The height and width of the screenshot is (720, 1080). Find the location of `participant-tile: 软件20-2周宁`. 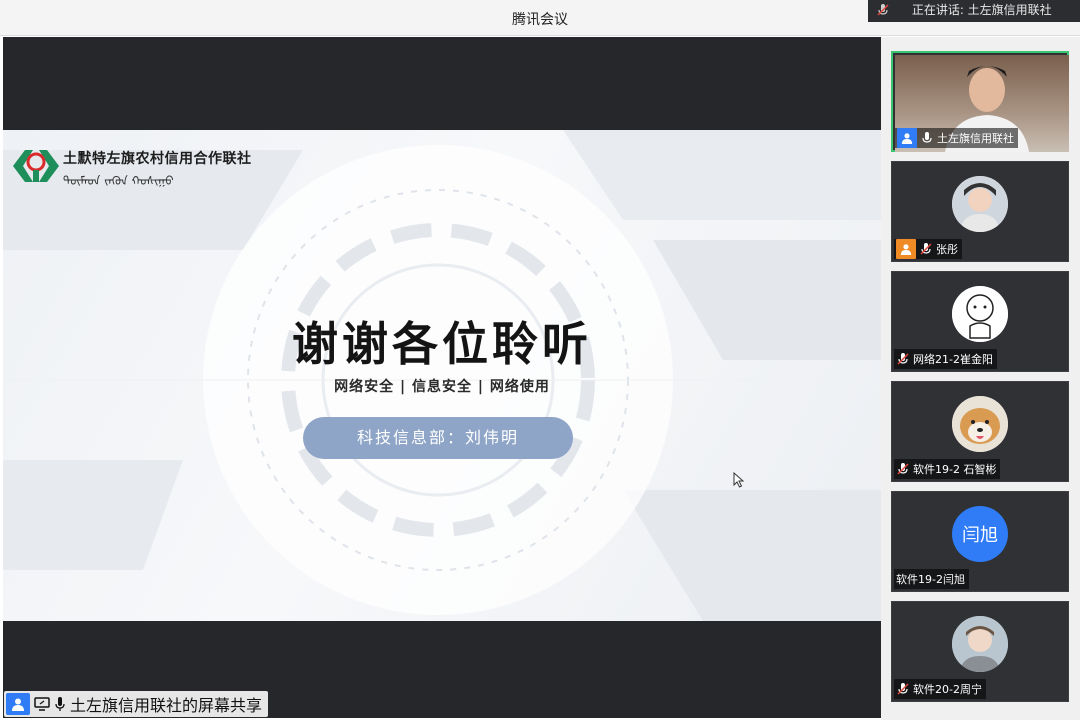

participant-tile: 软件20-2周宁 is located at coordinates (980, 651).